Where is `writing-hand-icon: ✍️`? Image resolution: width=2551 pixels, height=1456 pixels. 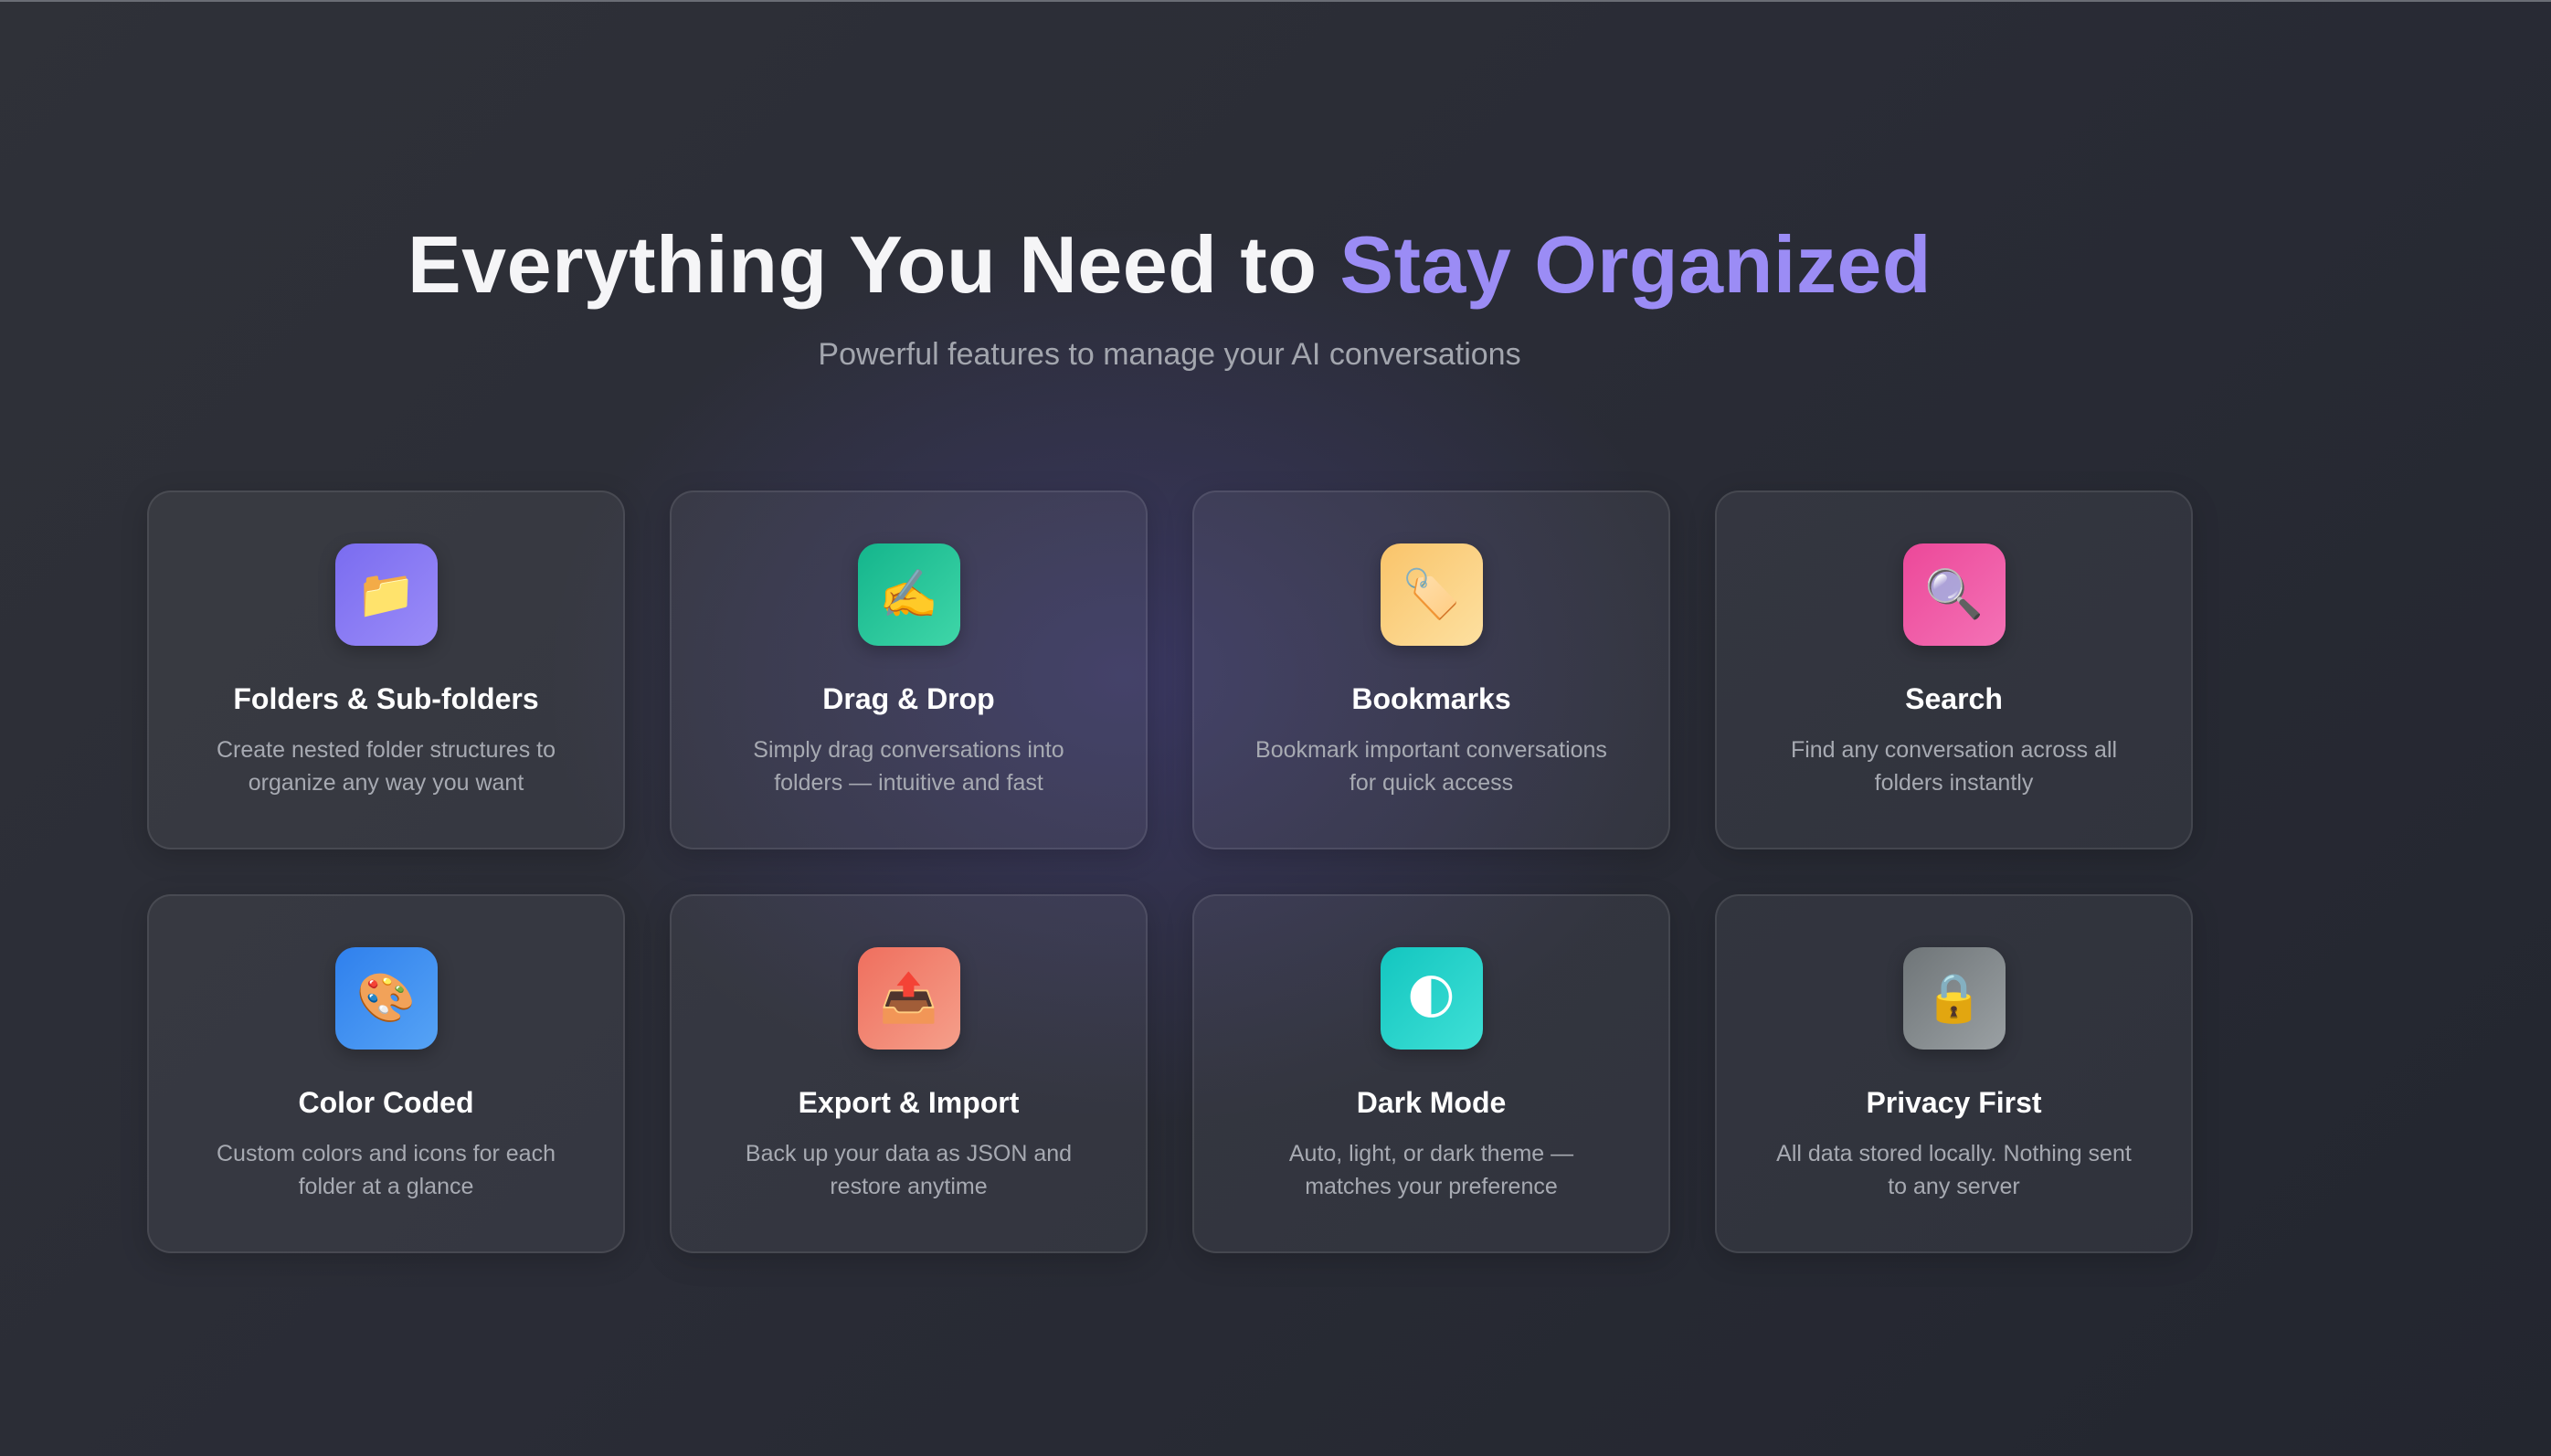 writing-hand-icon: ✍️ is located at coordinates (908, 595).